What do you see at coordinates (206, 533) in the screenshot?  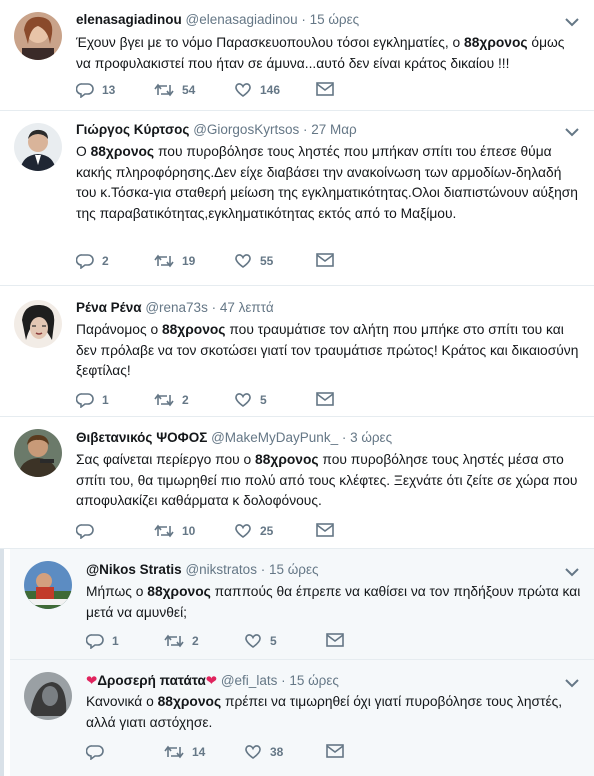 I see `tweet-actions: 10 25` at bounding box center [206, 533].